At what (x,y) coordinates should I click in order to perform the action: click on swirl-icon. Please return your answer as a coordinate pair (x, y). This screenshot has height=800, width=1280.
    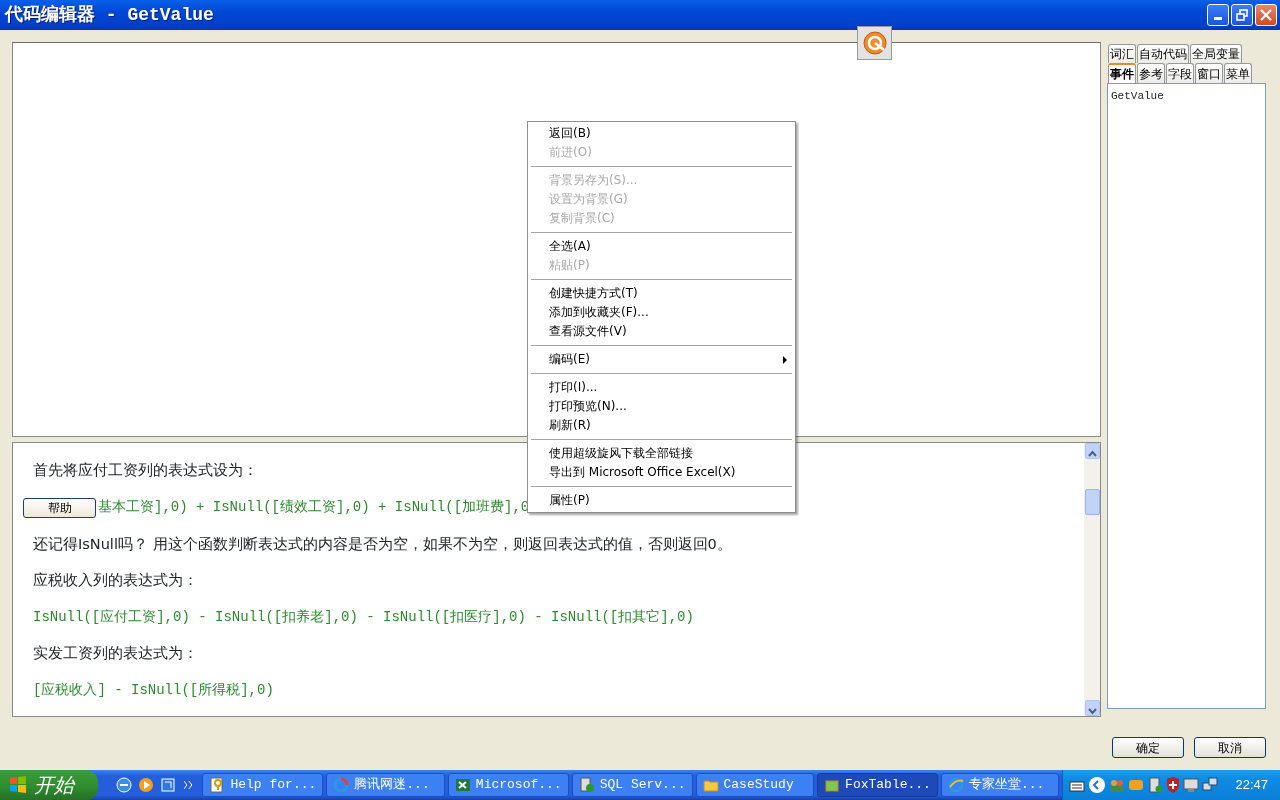
    Looking at the image, I should click on (874, 43).